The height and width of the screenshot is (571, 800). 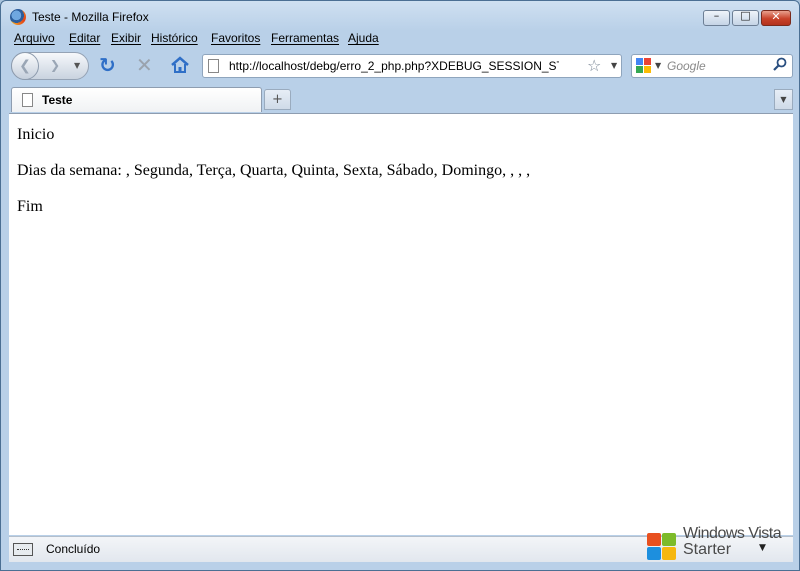 What do you see at coordinates (762, 548) in the screenshot?
I see `status-dropdown-icon: ▼` at bounding box center [762, 548].